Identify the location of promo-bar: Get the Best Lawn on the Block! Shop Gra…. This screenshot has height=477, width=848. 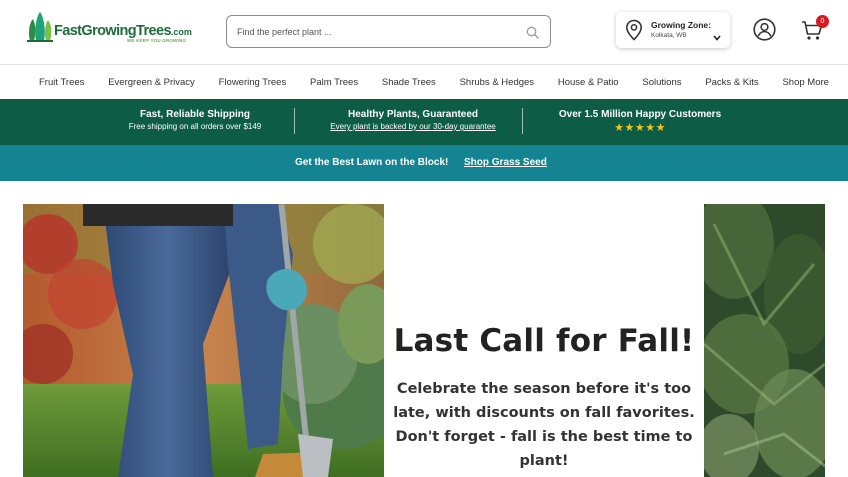
(424, 163).